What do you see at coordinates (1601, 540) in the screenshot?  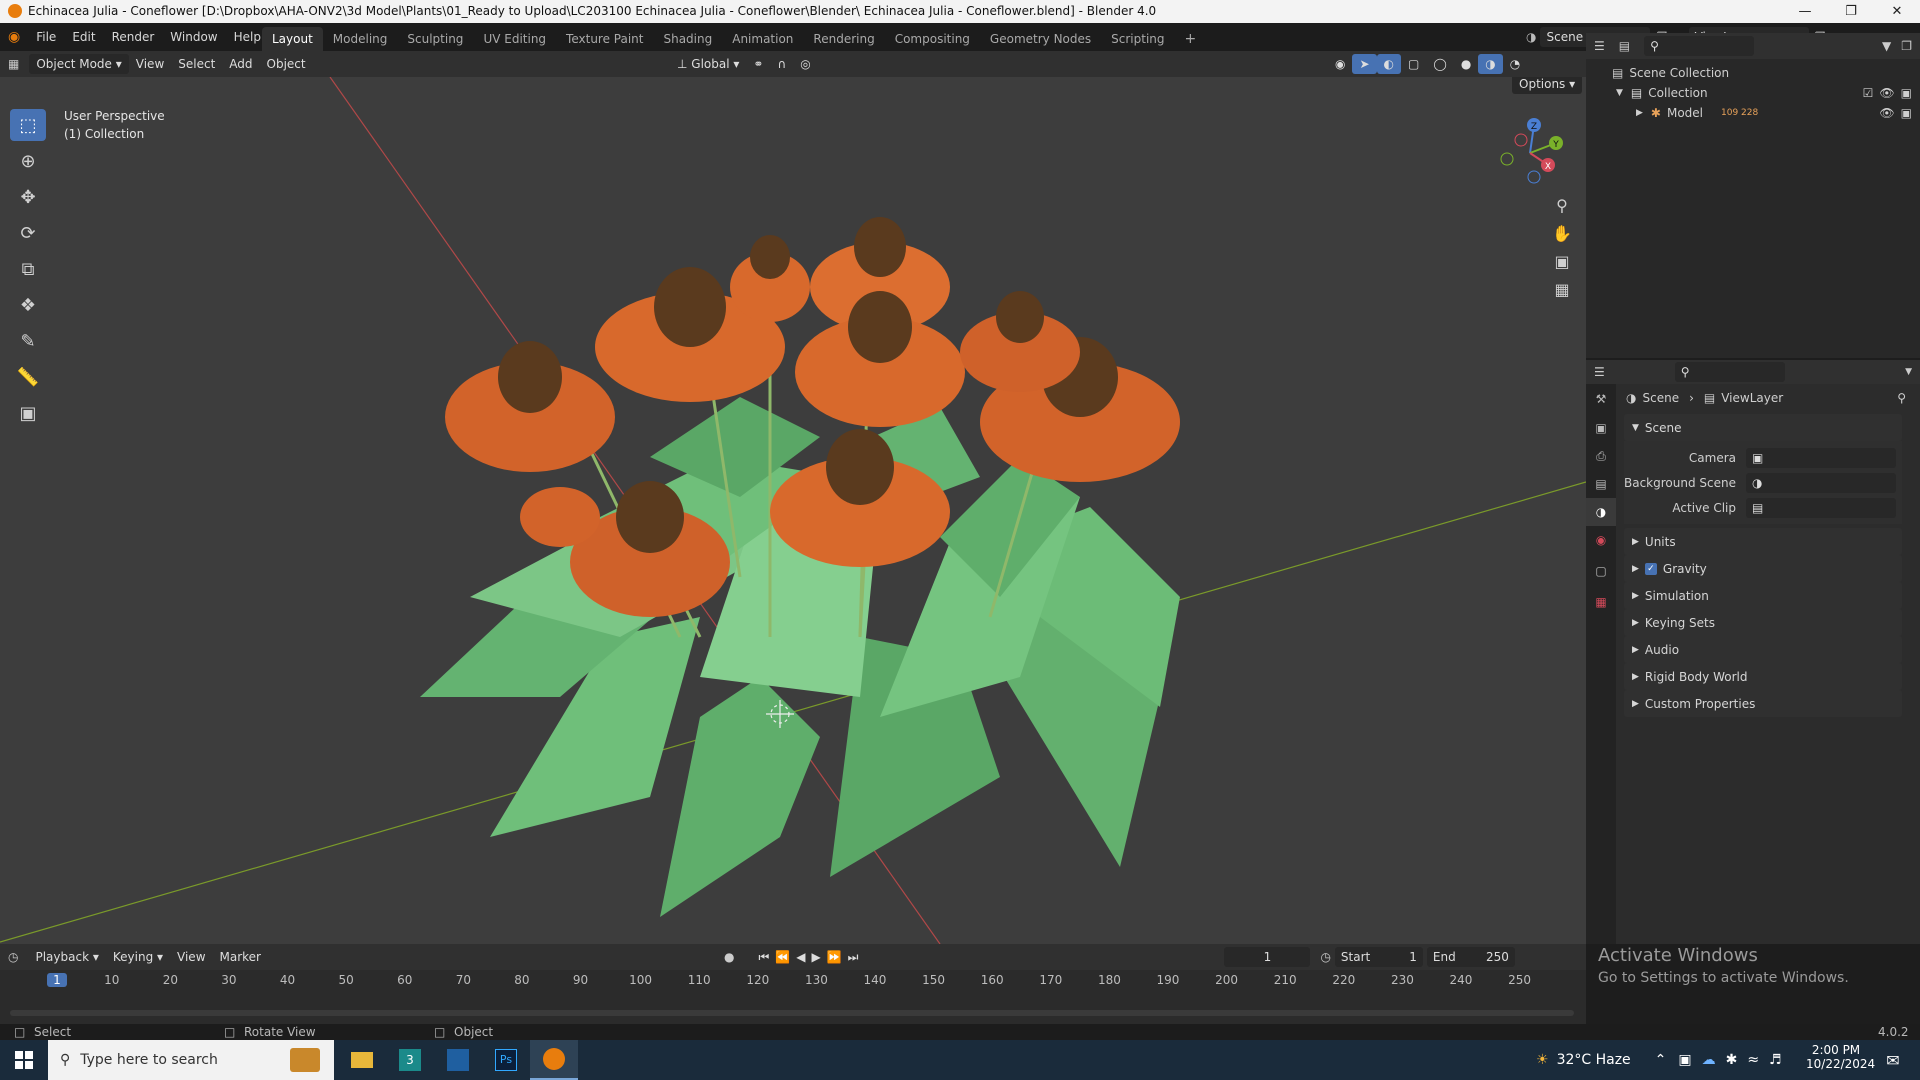 I see `world-tab-icon: ◉` at bounding box center [1601, 540].